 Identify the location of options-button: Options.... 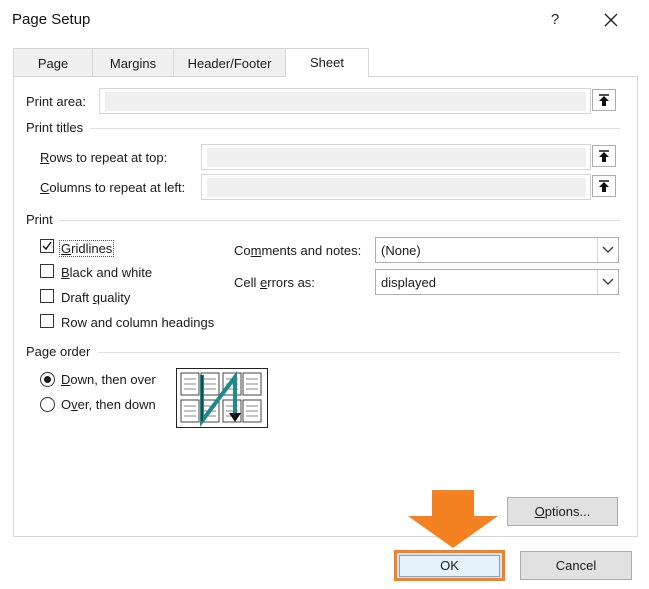
(562, 511).